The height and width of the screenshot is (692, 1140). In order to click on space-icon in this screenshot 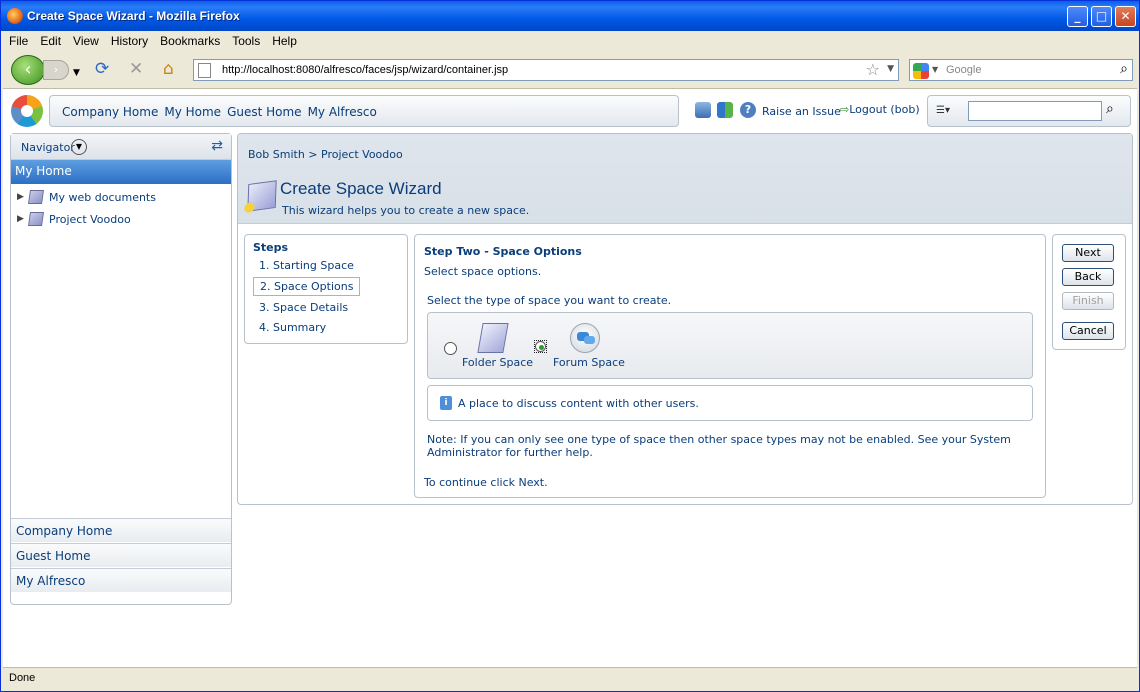, I will do `click(36, 219)`.